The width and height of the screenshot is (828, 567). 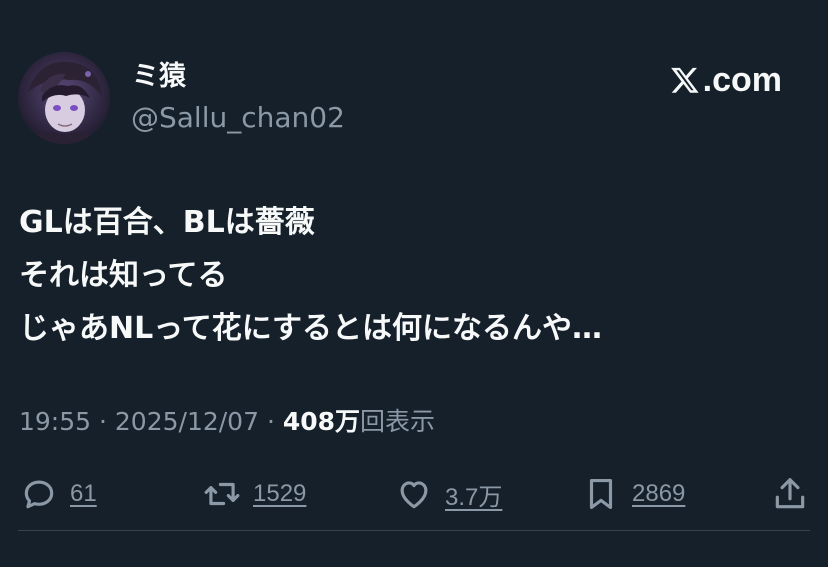 I want to click on avatar-image, so click(x=64, y=98).